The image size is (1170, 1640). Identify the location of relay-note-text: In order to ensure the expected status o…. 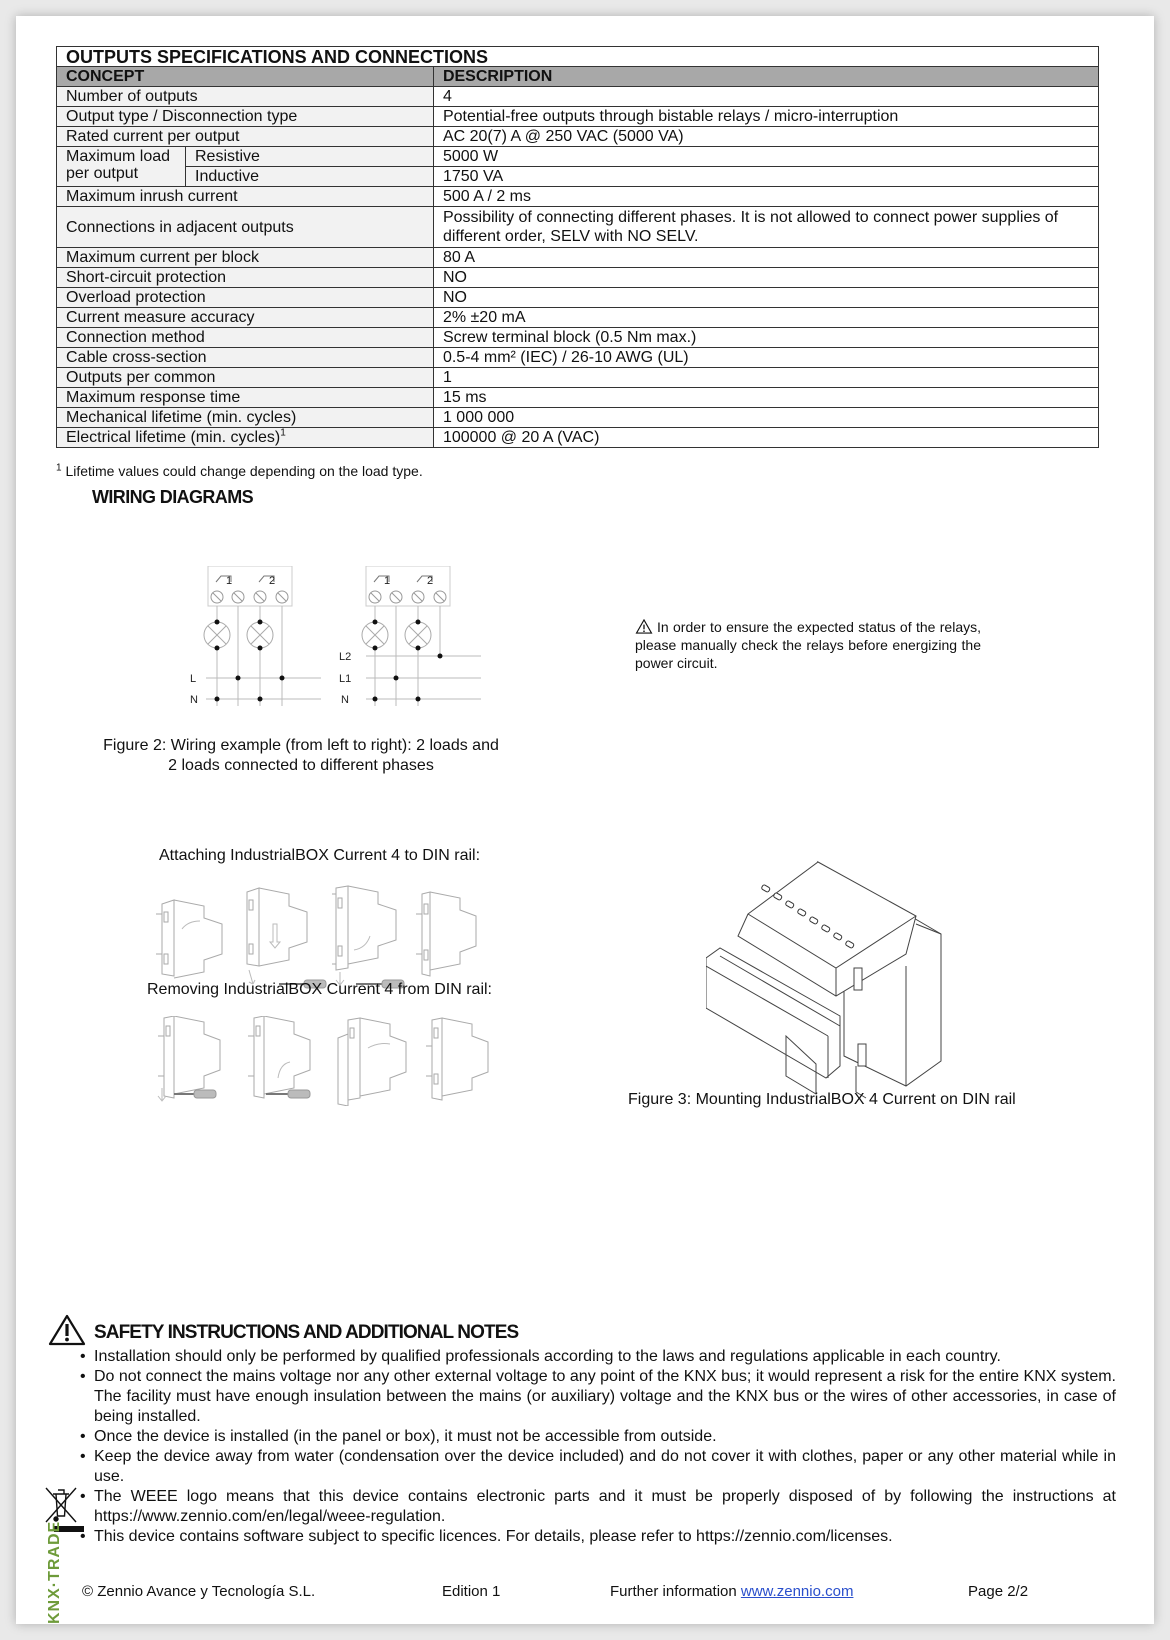
(808, 645).